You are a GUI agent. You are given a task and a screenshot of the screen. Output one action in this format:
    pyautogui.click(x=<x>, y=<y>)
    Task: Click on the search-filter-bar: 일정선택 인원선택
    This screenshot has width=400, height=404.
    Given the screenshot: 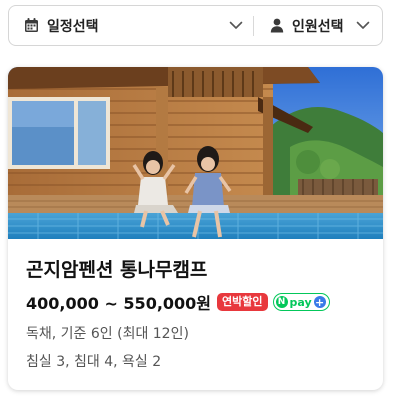 What is the action you would take?
    pyautogui.click(x=195, y=25)
    